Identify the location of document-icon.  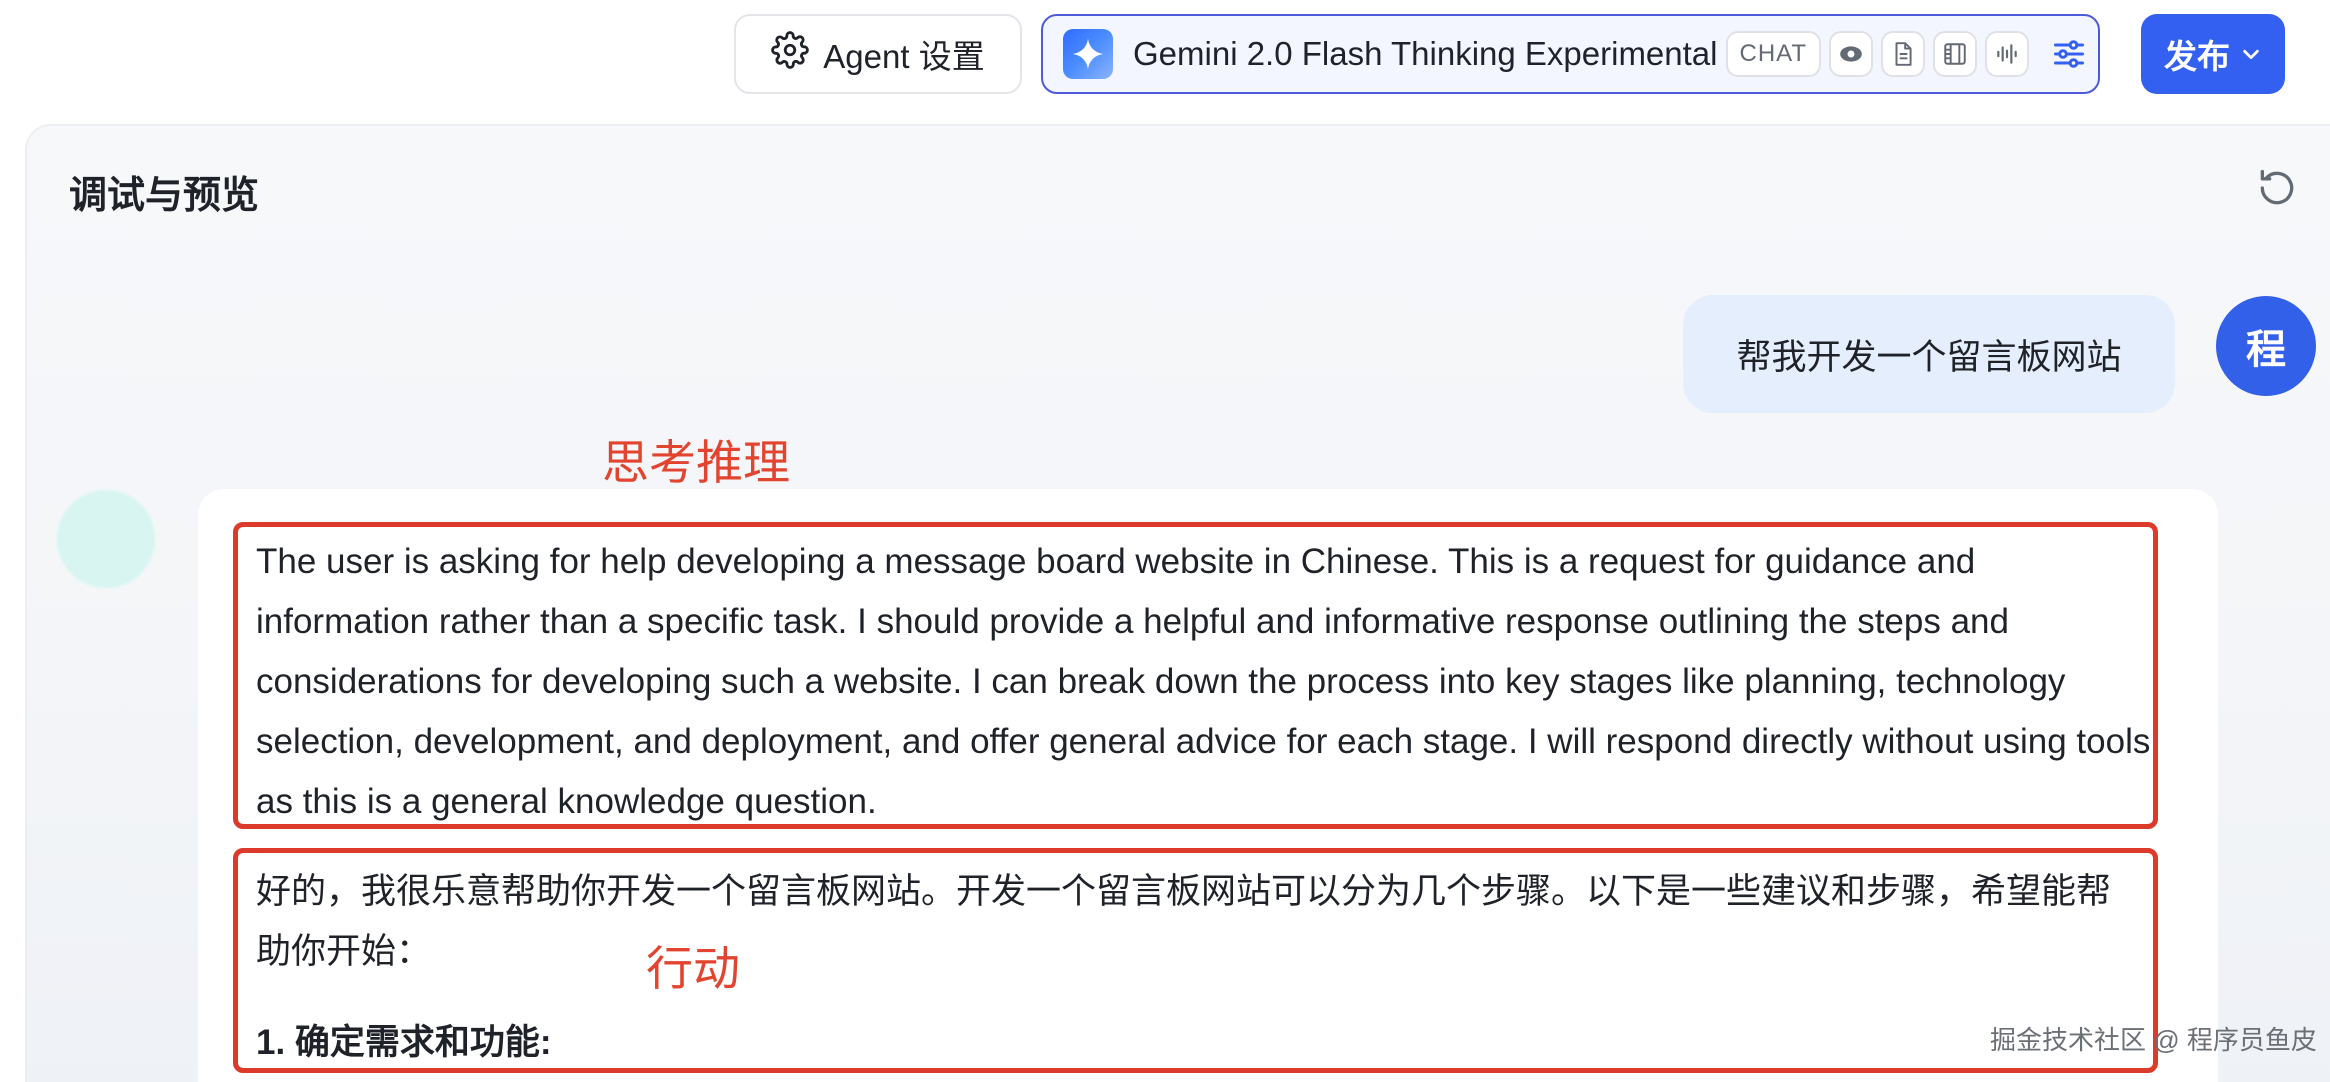
(1903, 54).